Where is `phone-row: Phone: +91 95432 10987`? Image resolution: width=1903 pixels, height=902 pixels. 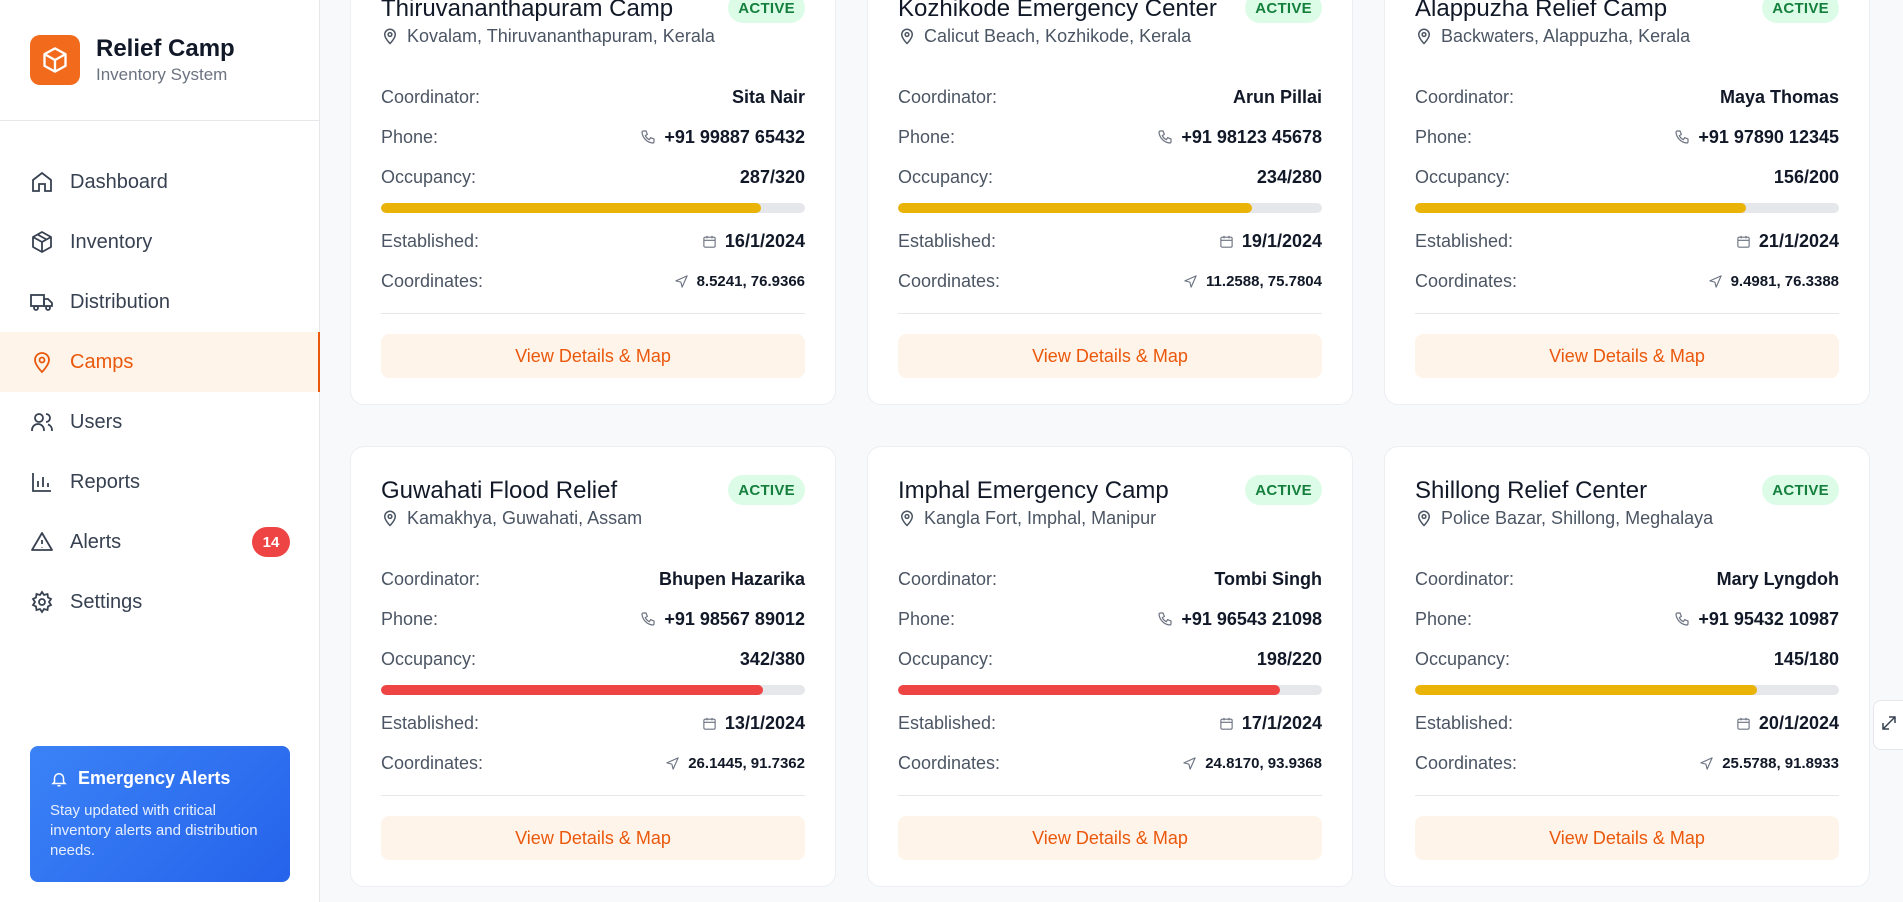
phone-row: Phone: +91 95432 10987 is located at coordinates (1627, 619).